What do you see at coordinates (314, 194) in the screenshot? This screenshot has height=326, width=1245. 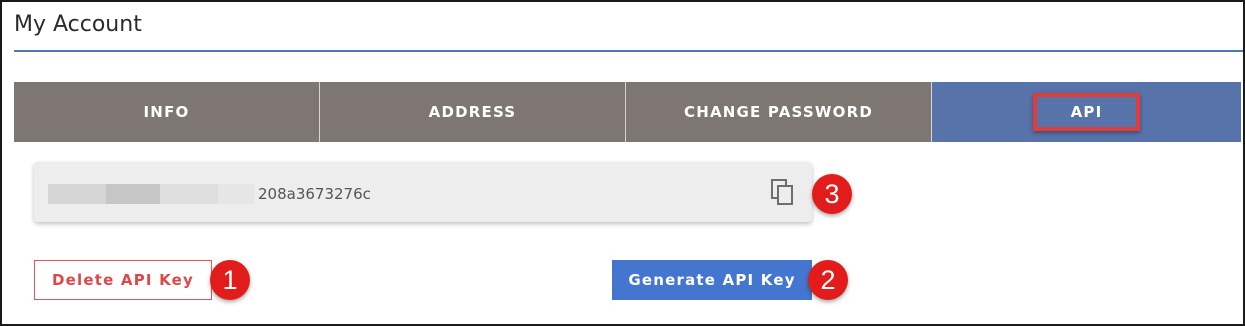 I see `api-key-value: 208a3673276c` at bounding box center [314, 194].